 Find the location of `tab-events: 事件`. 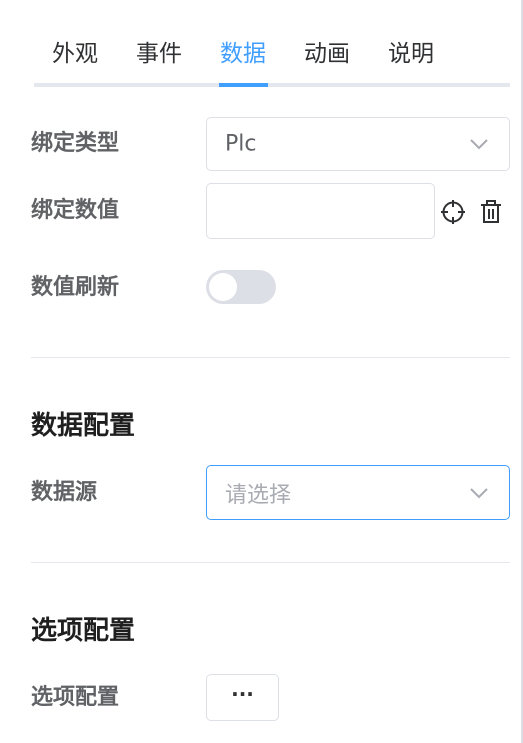

tab-events: 事件 is located at coordinates (159, 54).